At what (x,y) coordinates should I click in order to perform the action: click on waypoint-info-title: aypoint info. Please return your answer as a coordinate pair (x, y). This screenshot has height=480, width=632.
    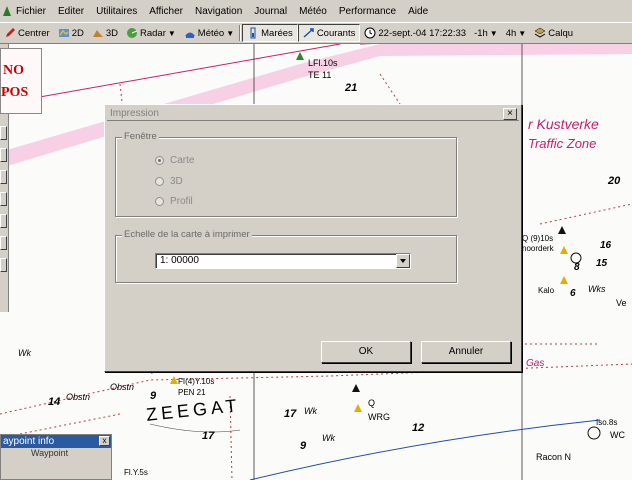
    Looking at the image, I should click on (29, 441).